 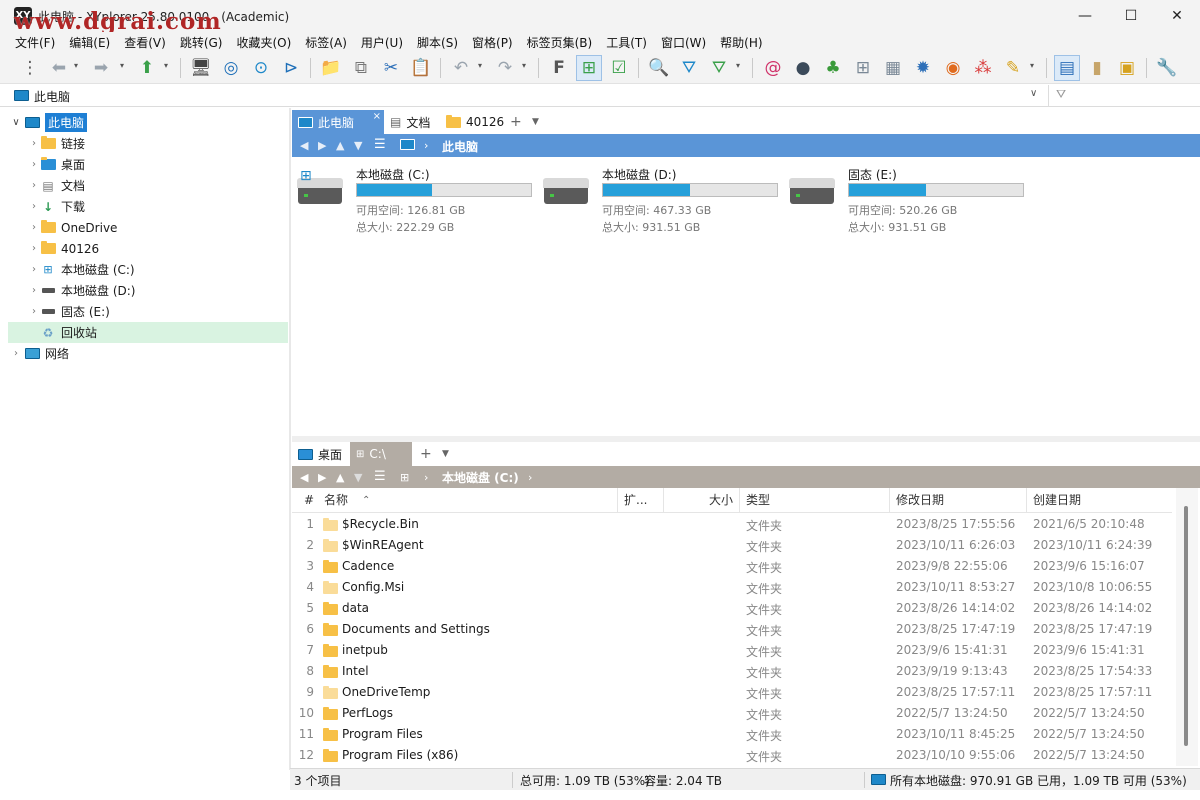 What do you see at coordinates (322, 477) in the screenshot?
I see `forward-icon: ▶` at bounding box center [322, 477].